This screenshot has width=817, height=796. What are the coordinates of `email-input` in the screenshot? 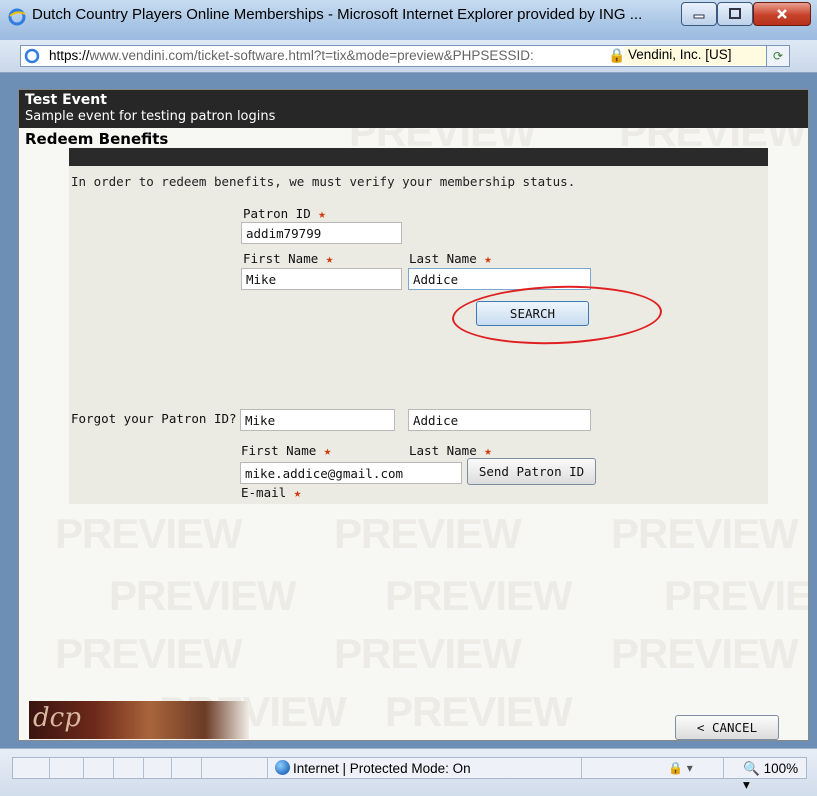 It's located at (351, 473).